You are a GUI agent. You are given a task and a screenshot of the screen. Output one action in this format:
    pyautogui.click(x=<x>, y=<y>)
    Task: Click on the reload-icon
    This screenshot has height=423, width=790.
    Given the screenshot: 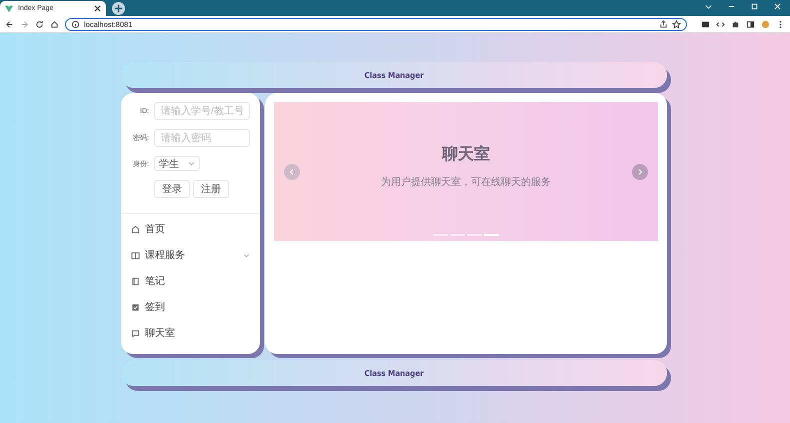 What is the action you would take?
    pyautogui.click(x=39, y=24)
    